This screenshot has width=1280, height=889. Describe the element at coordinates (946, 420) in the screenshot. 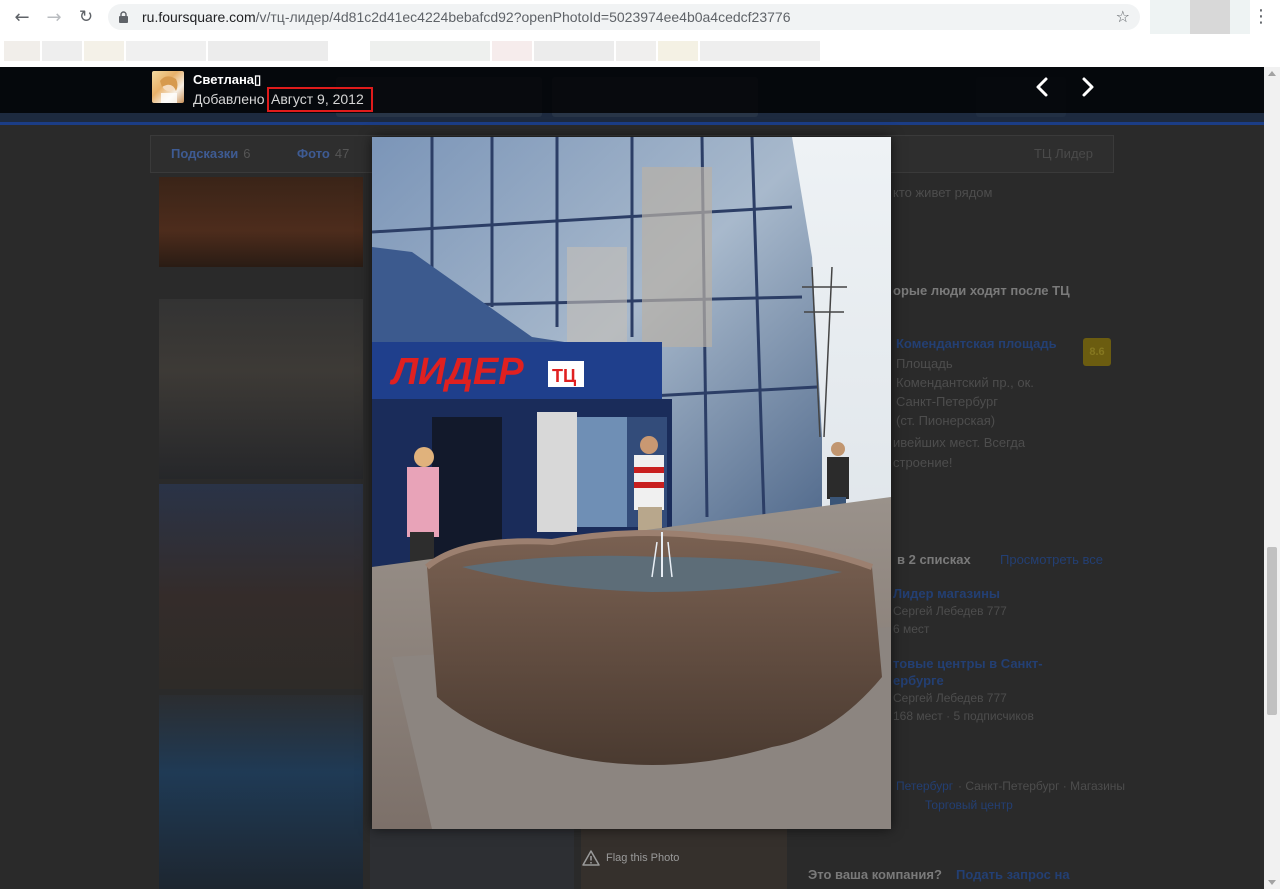

I see `nearby-line: (ст. Пионерская)` at that location.